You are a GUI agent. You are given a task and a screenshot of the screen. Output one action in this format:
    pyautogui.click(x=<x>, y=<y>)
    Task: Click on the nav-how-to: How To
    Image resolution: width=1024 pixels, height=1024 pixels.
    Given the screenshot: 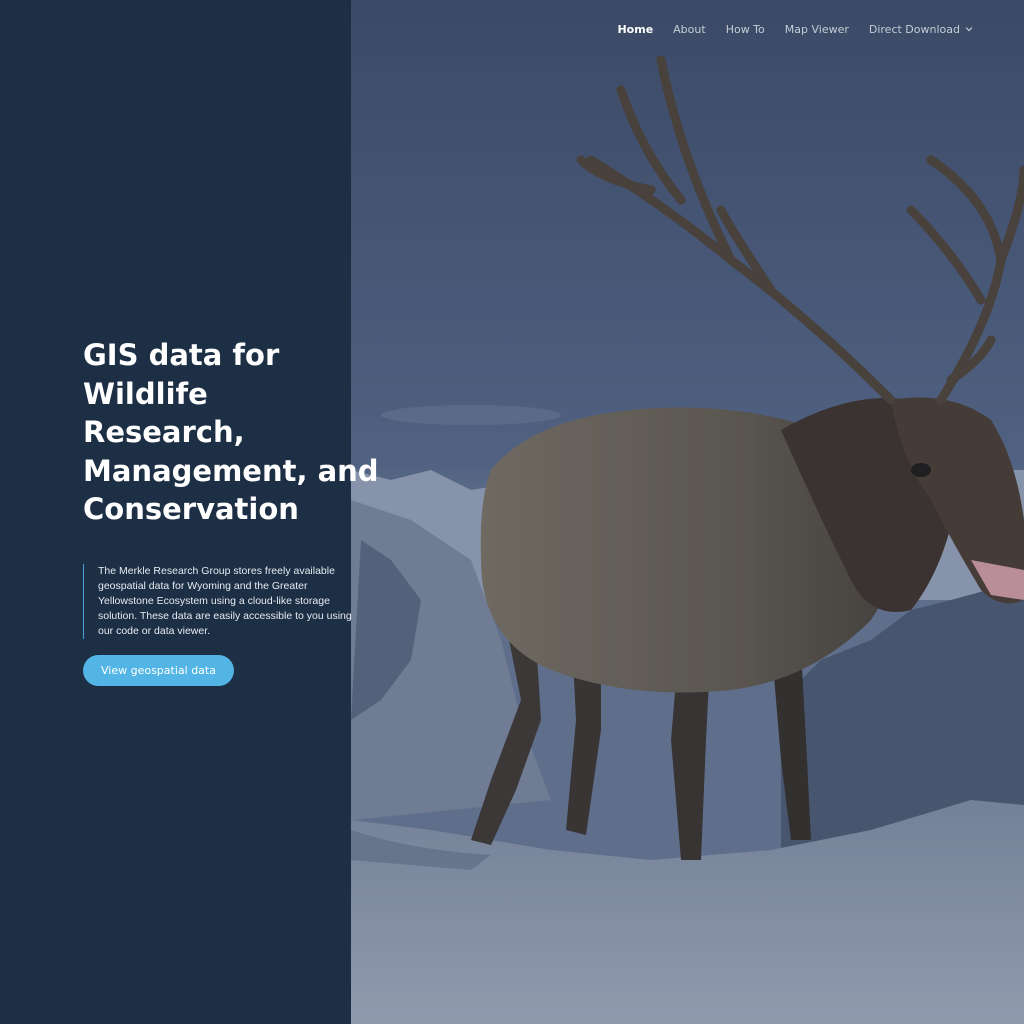 What is the action you would take?
    pyautogui.click(x=745, y=29)
    